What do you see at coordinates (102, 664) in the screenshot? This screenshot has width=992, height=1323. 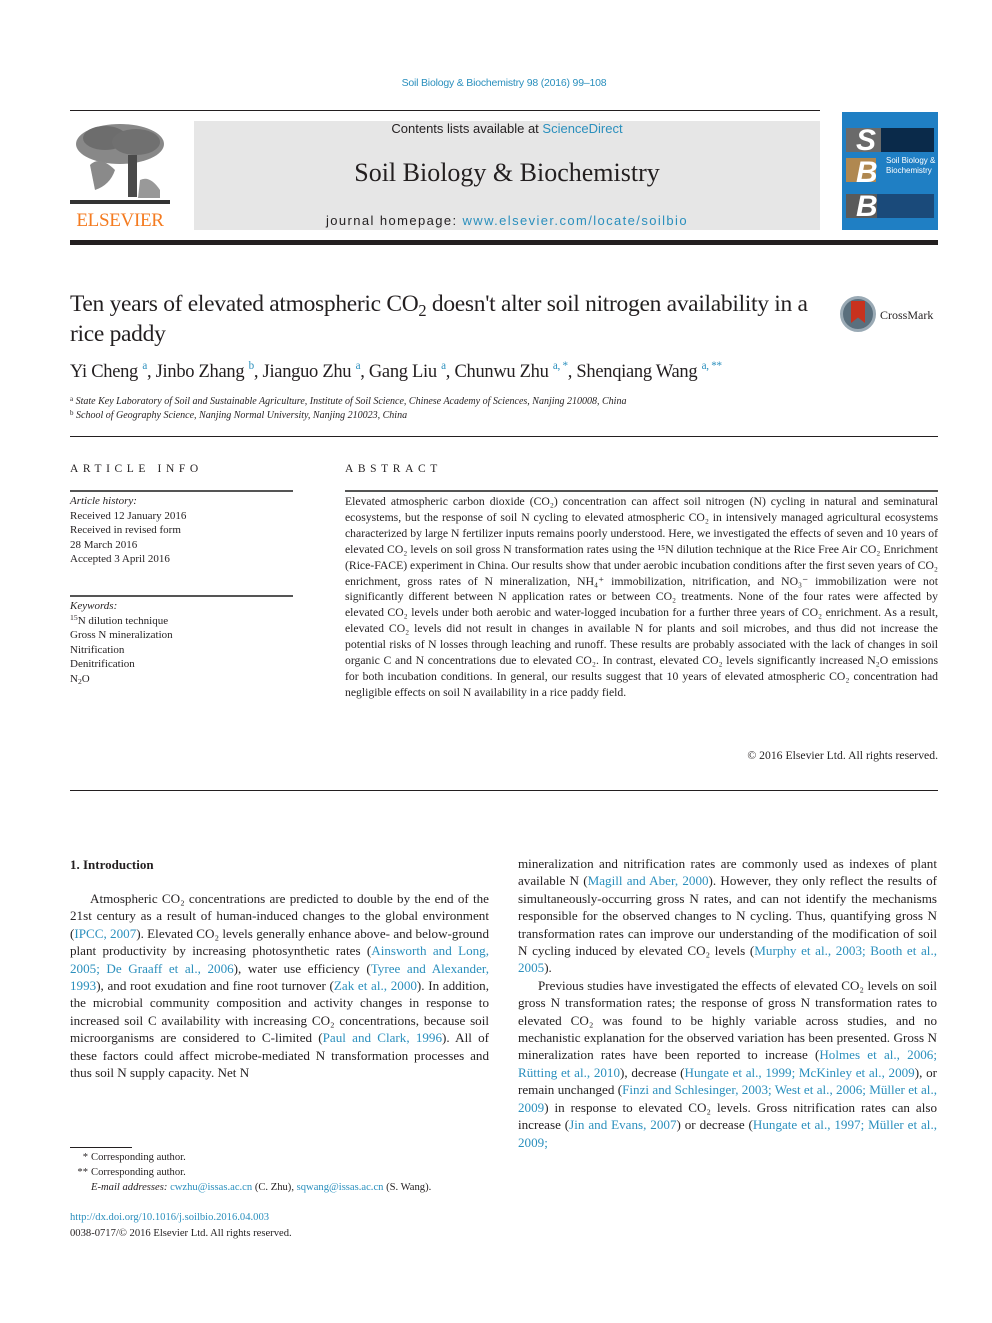 I see `keyword-item: Denitrification` at bounding box center [102, 664].